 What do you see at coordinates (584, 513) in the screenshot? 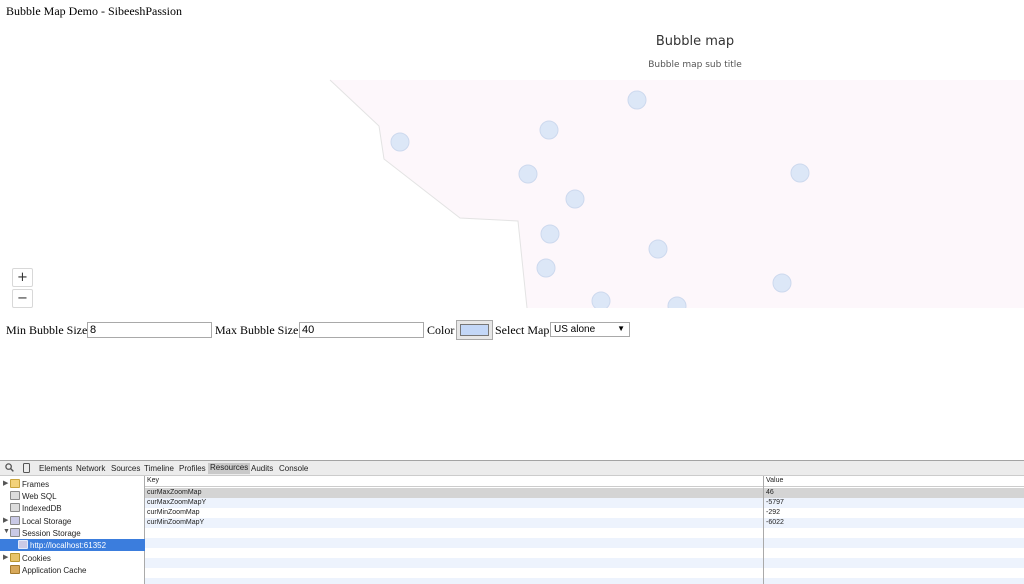
I see `table-row: curMinZoomMap -292` at bounding box center [584, 513].